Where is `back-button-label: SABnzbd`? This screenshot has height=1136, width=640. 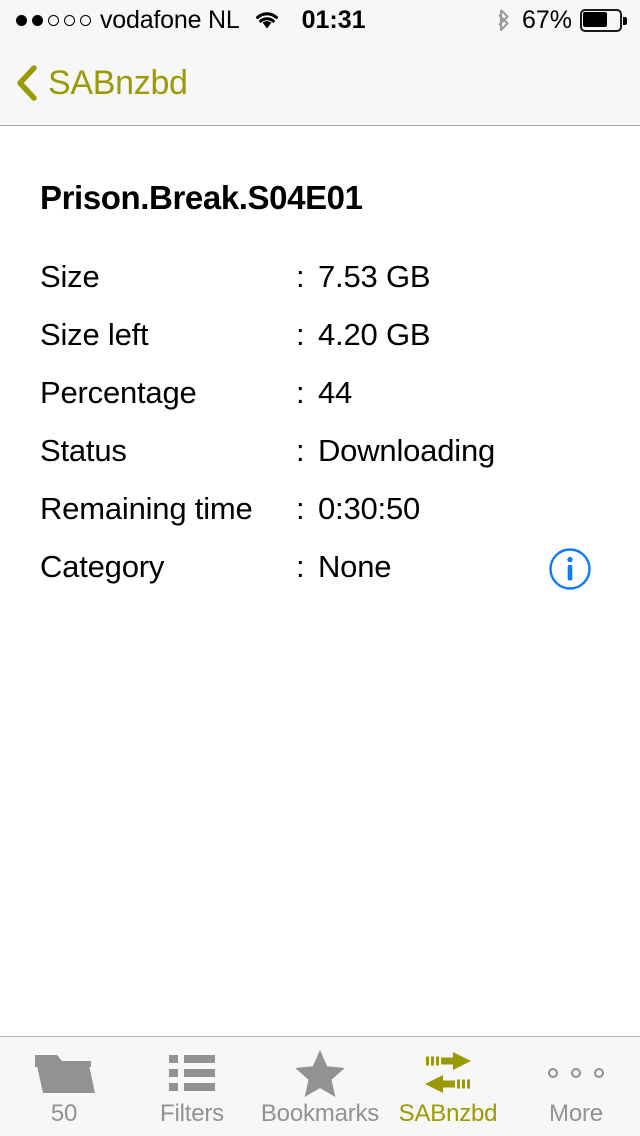
back-button-label: SABnzbd is located at coordinates (118, 82).